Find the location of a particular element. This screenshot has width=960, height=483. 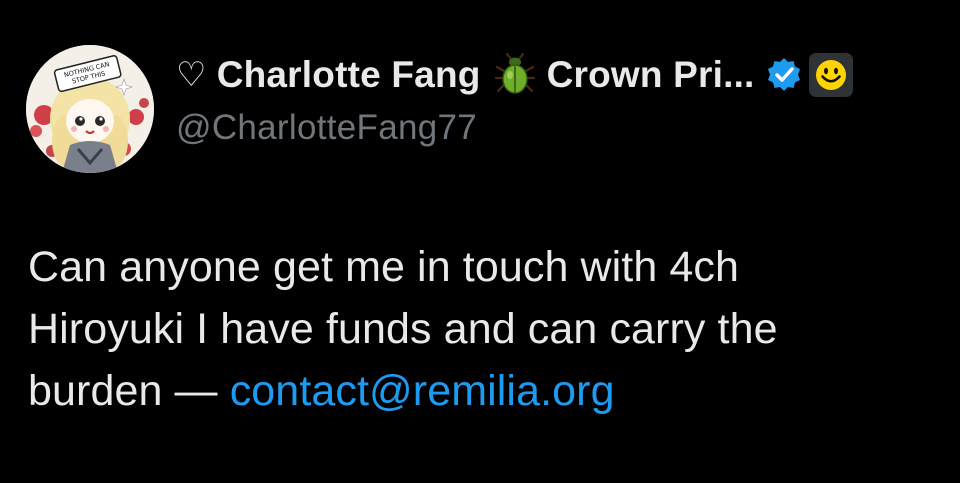

smiley-face-icon is located at coordinates (830, 75).